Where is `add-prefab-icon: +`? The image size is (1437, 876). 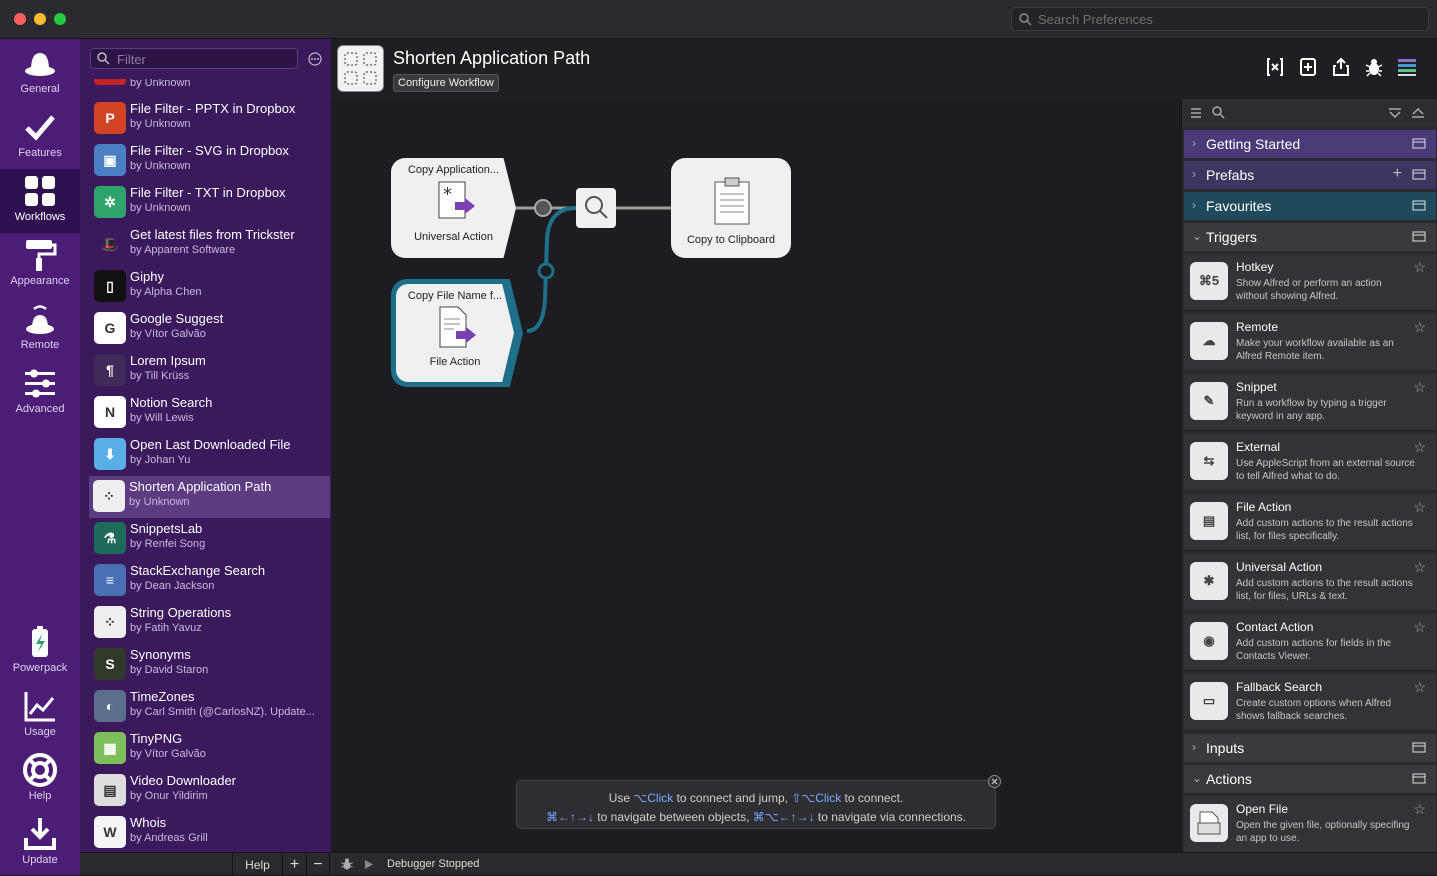
add-prefab-icon: + is located at coordinates (1397, 174).